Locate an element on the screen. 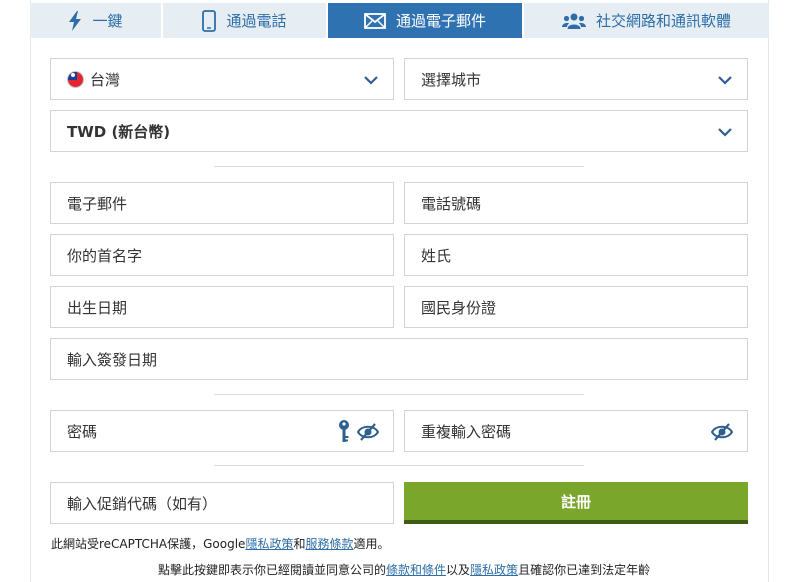  tab-email: 通過電子郵件 is located at coordinates (426, 20).